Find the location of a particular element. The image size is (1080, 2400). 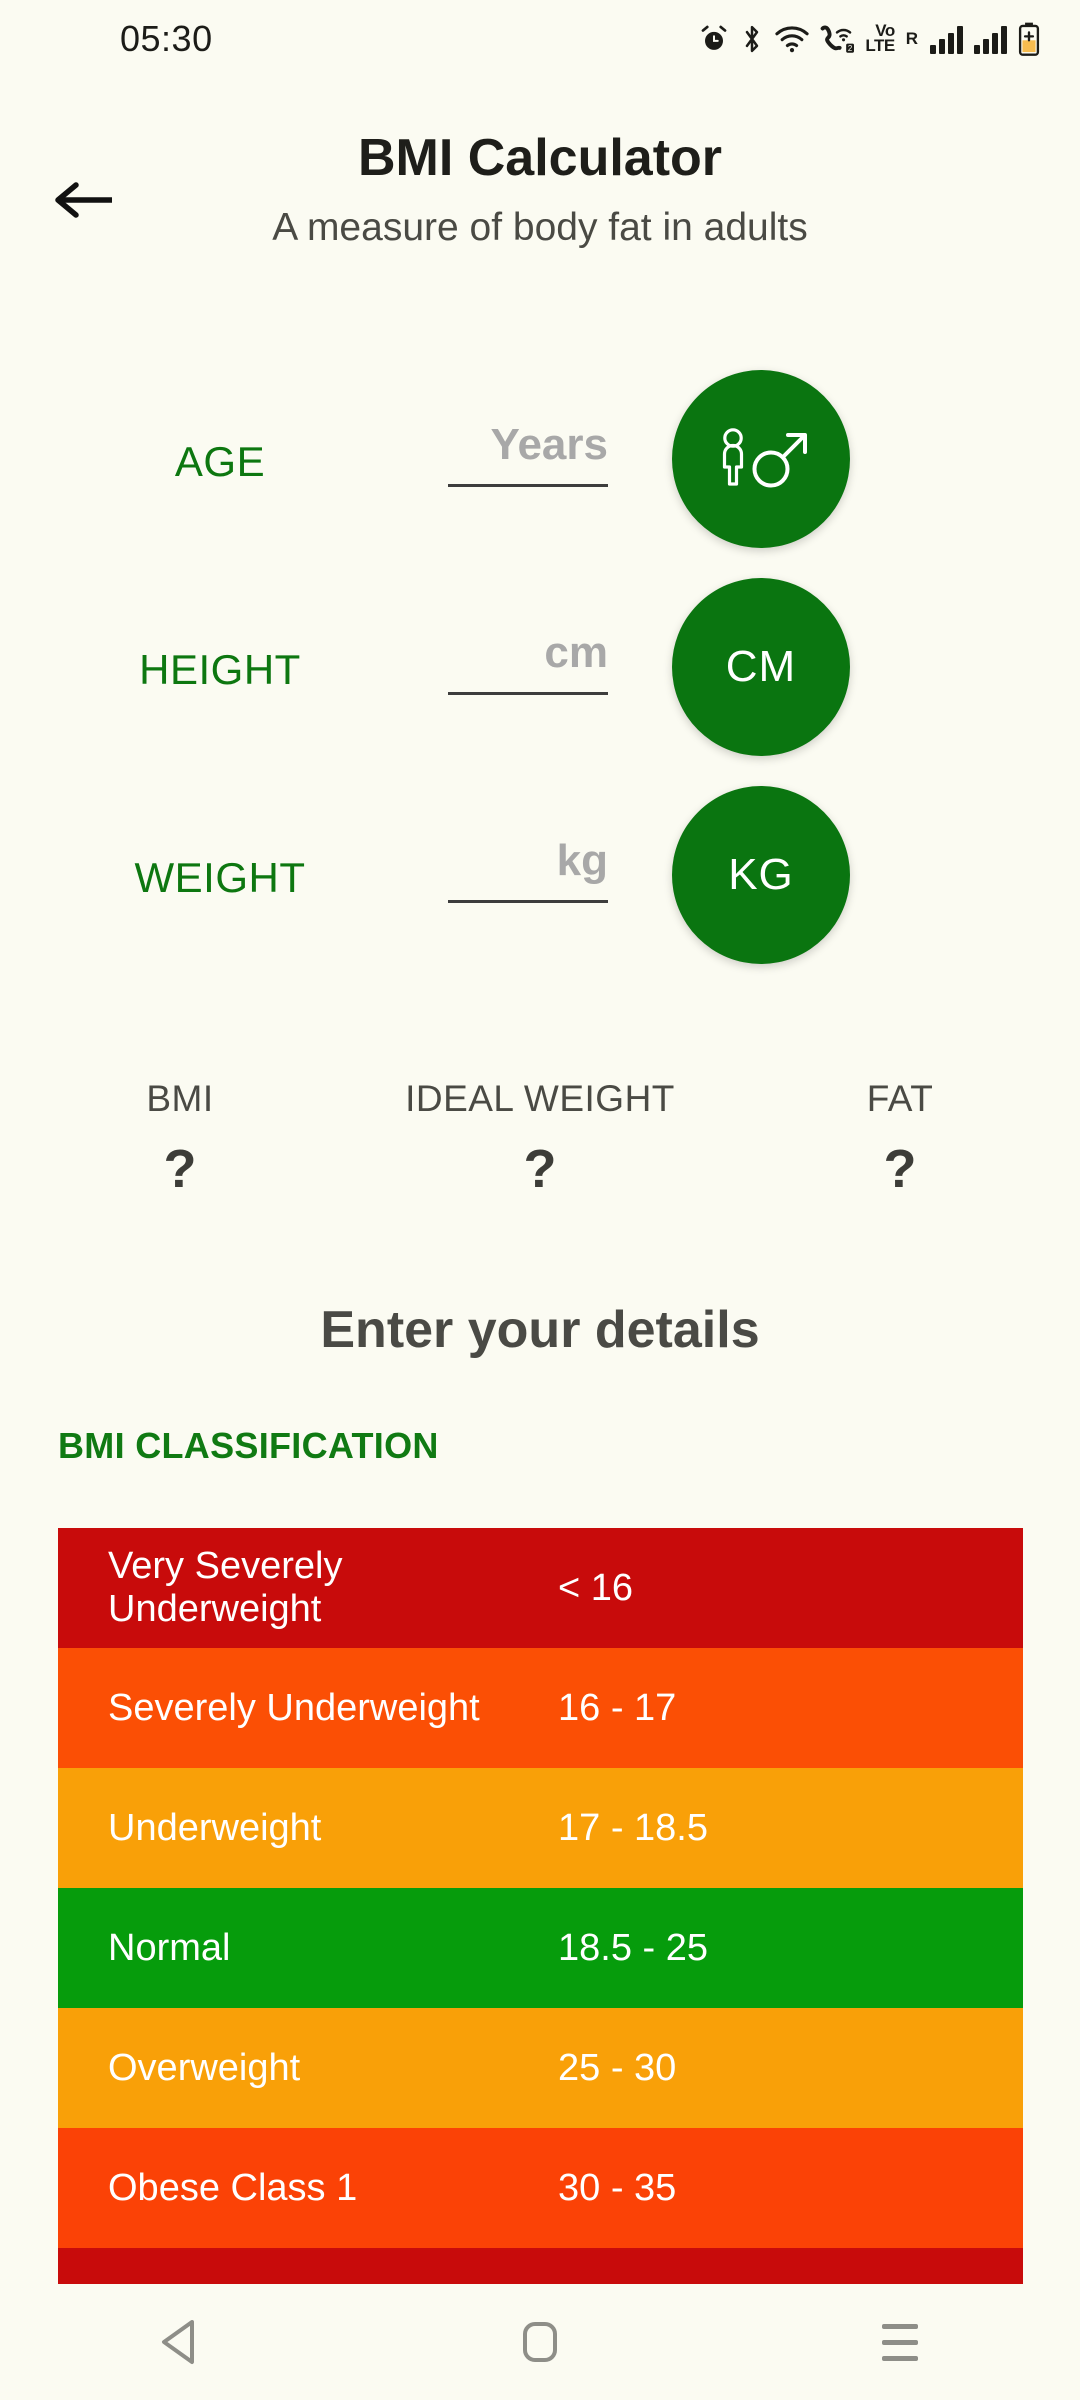

system-navigation-bar is located at coordinates (540, 2342).